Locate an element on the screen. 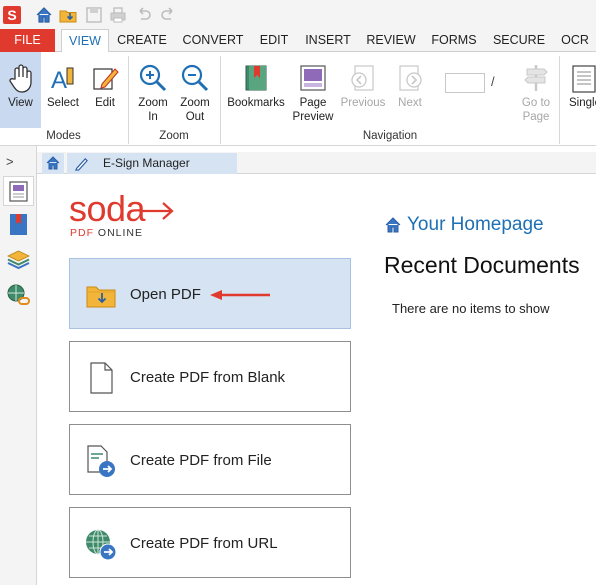 The height and width of the screenshot is (585, 596). undo-icon is located at coordinates (144, 15).